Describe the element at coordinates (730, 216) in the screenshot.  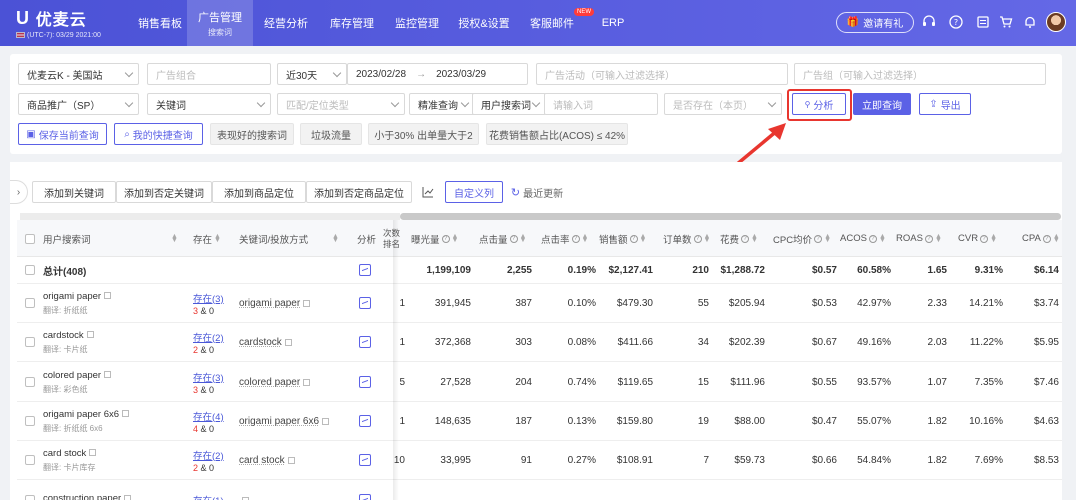
I see `horizontal-scrollbar` at that location.